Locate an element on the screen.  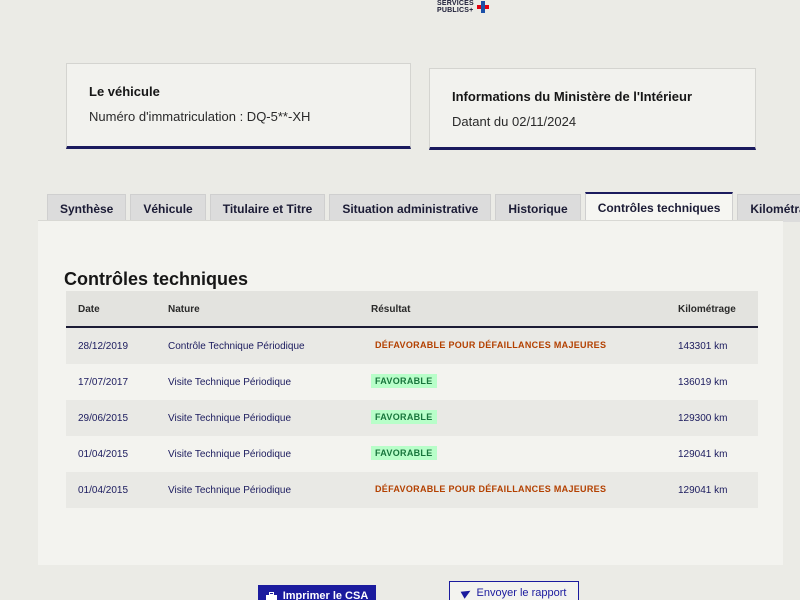
ministry-card-date: Datant du 02/11/2024 is located at coordinates (514, 121).